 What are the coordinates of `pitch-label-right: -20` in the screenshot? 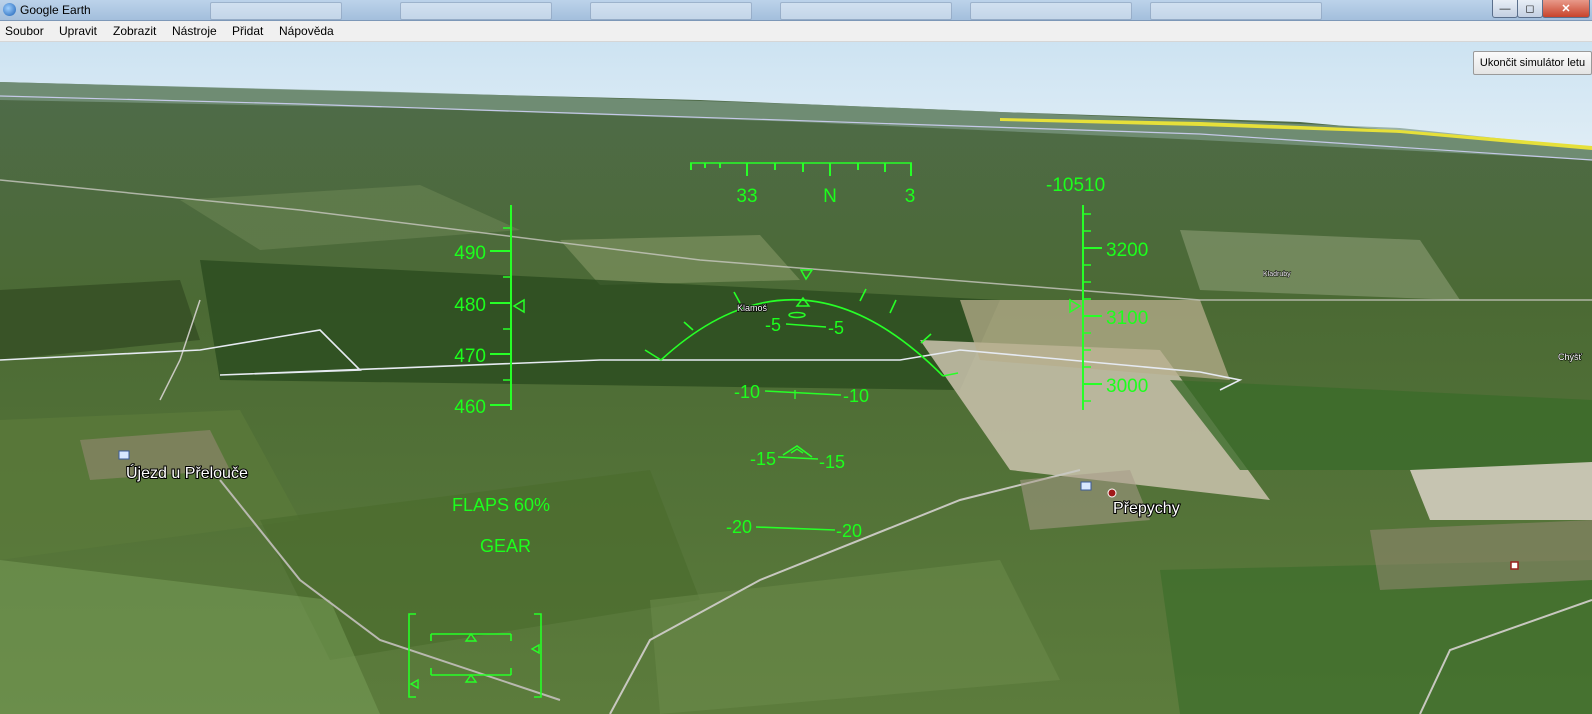 It's located at (849, 531).